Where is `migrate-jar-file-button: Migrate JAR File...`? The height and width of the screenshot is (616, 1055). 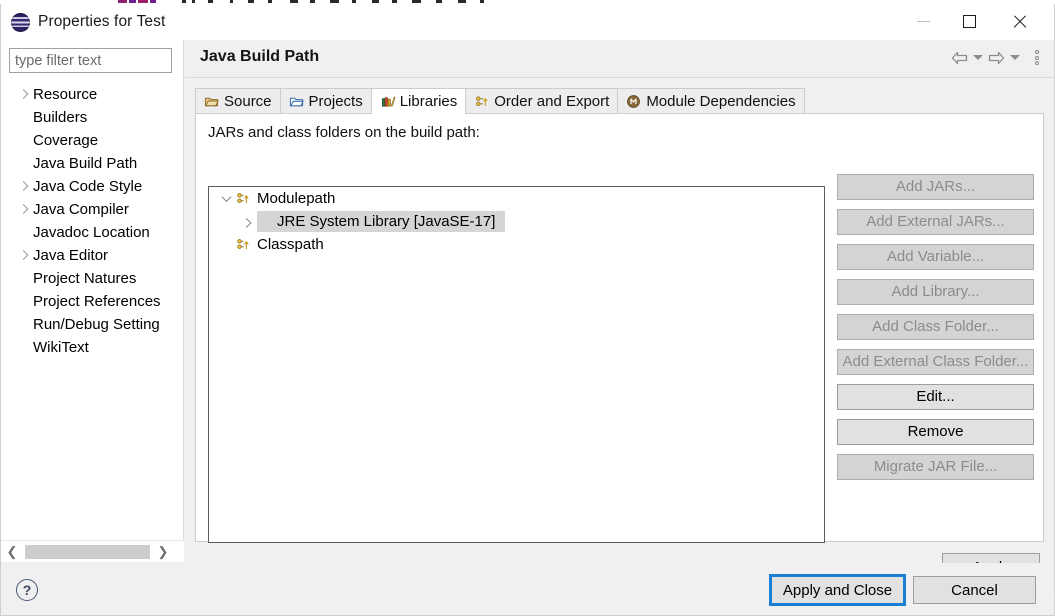 migrate-jar-file-button: Migrate JAR File... is located at coordinates (935, 467).